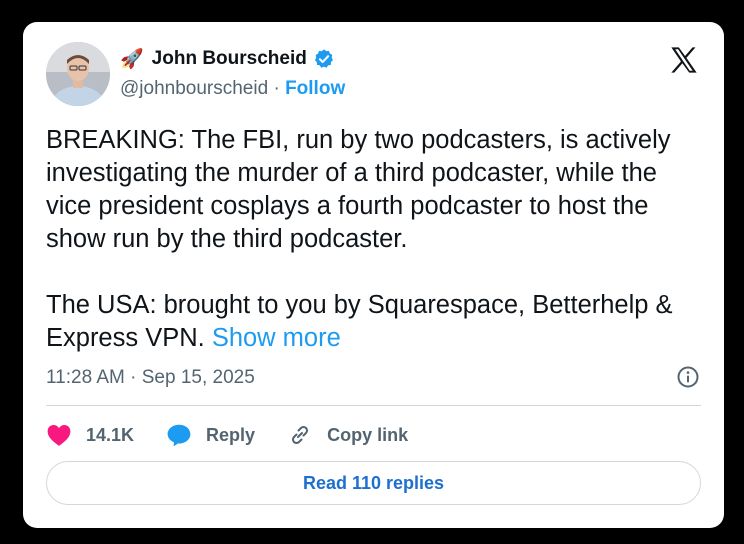  I want to click on copy-link-label: Copy link, so click(368, 434).